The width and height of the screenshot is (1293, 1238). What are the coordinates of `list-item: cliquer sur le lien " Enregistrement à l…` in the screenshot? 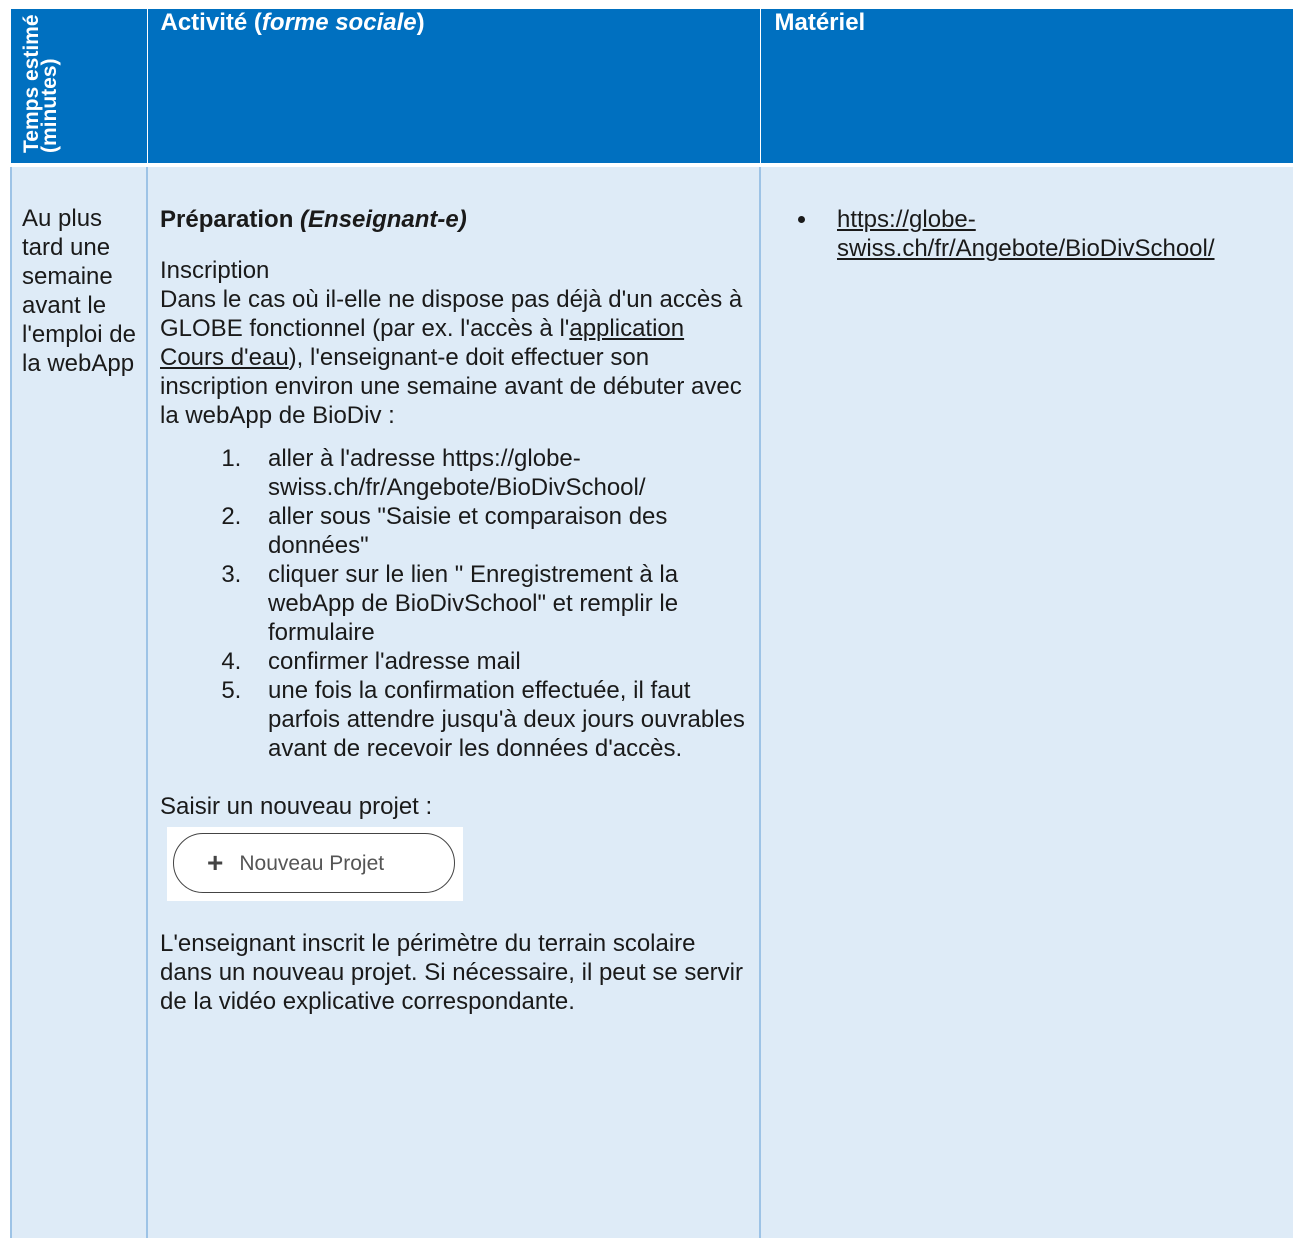 It's located at (496, 603).